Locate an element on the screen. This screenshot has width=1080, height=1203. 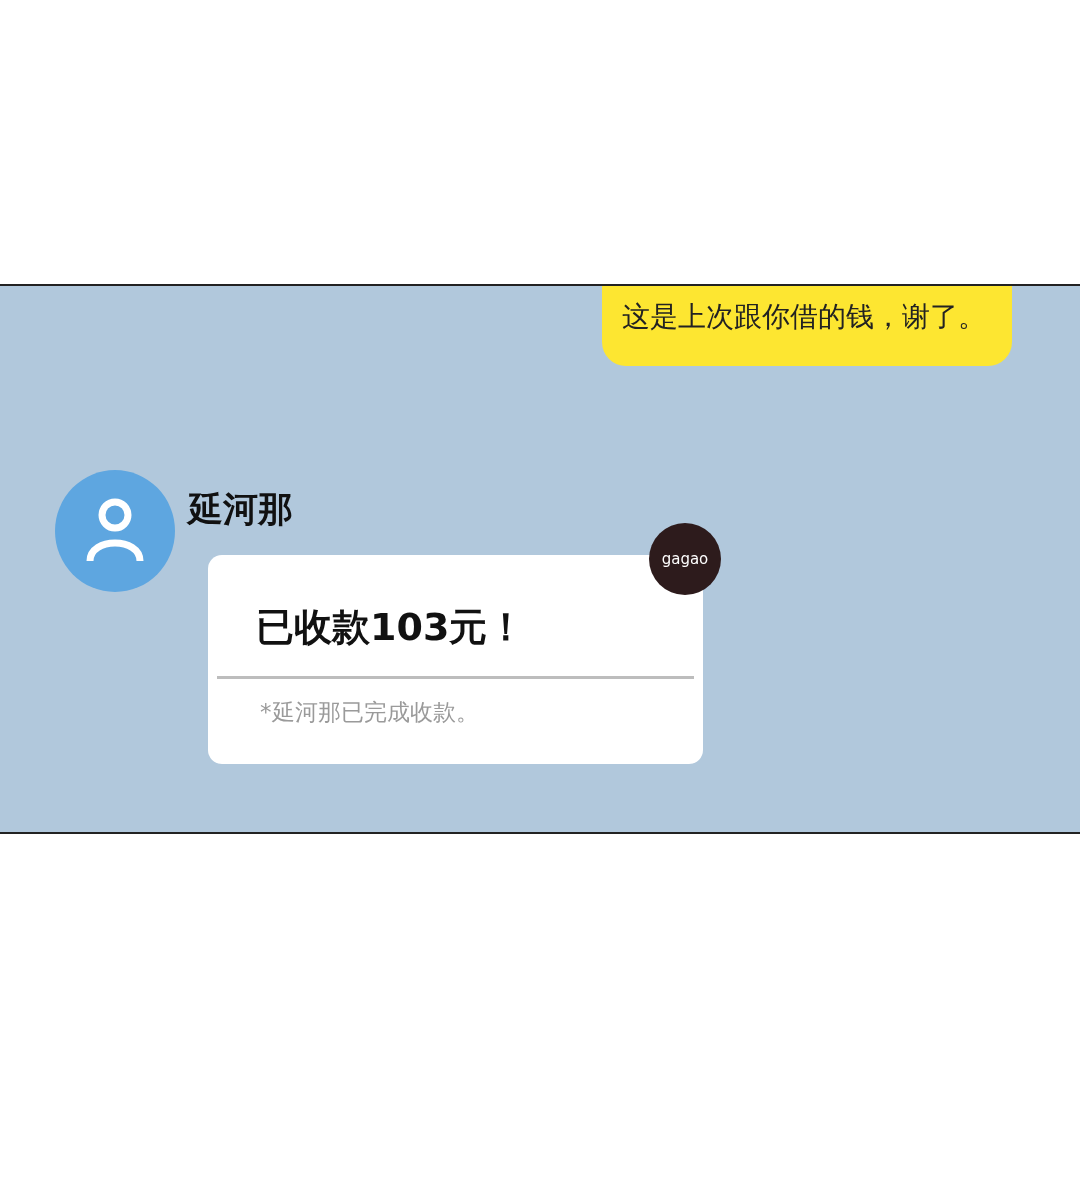
payment-note: *延河那已完成收款。 is located at coordinates (369, 712).